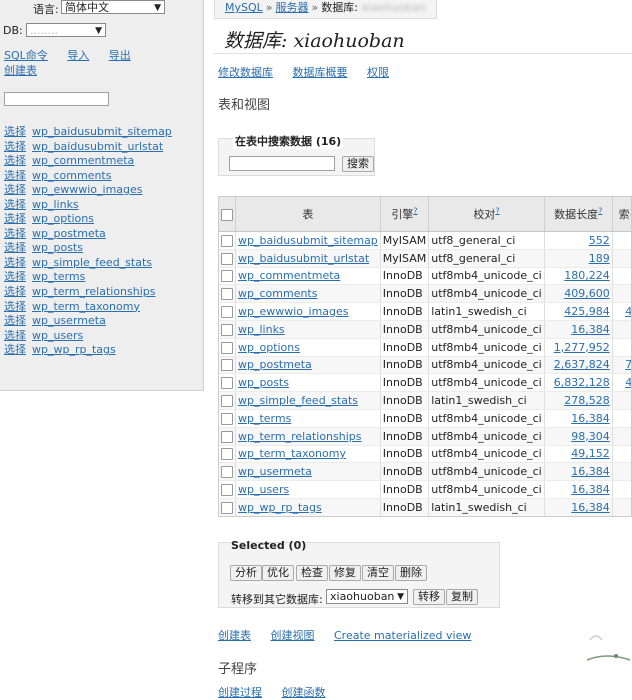 The image size is (632, 700). I want to click on index-length-link: 458,752, so click(628, 311).